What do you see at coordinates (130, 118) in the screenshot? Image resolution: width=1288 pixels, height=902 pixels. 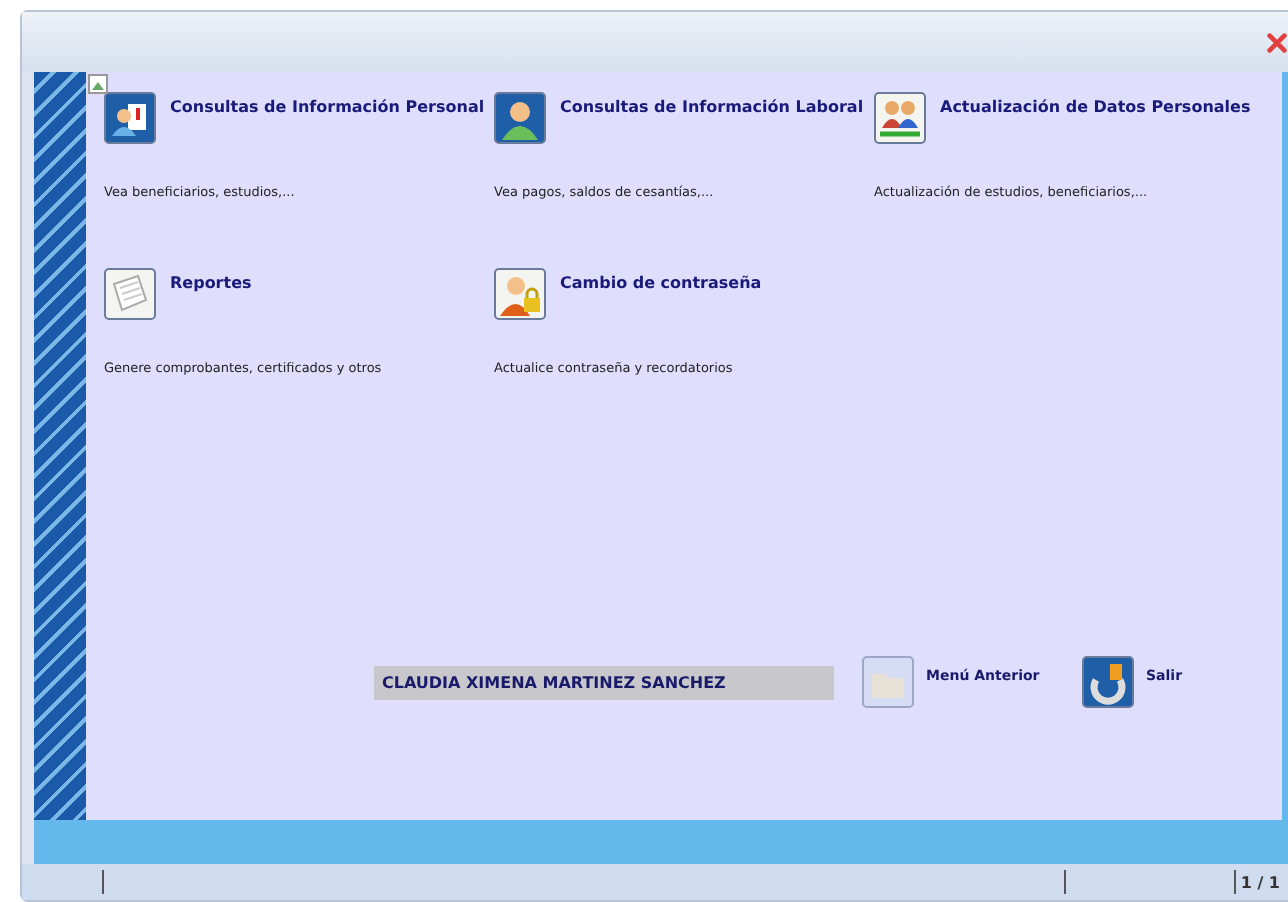 I see `id-card-person-icon` at bounding box center [130, 118].